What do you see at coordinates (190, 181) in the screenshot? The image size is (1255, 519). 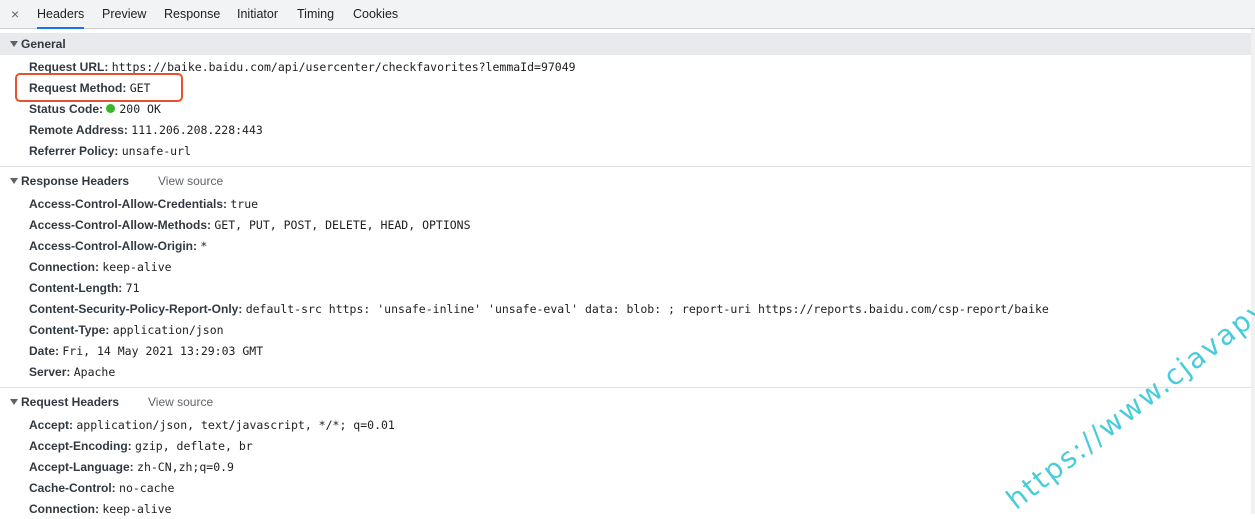 I see `response-view-source-link: View source` at bounding box center [190, 181].